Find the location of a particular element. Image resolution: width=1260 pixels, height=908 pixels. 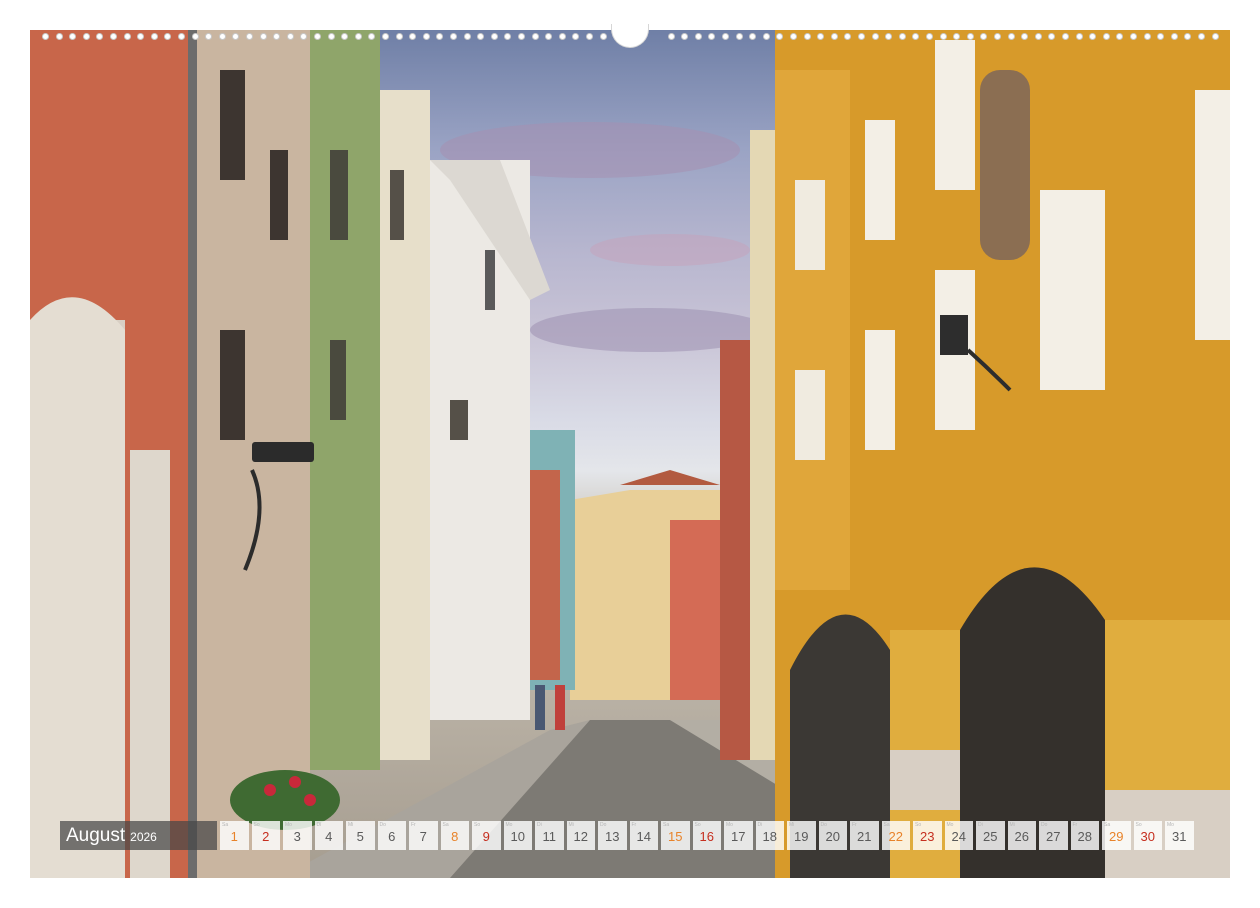

cloud is located at coordinates (670, 250).